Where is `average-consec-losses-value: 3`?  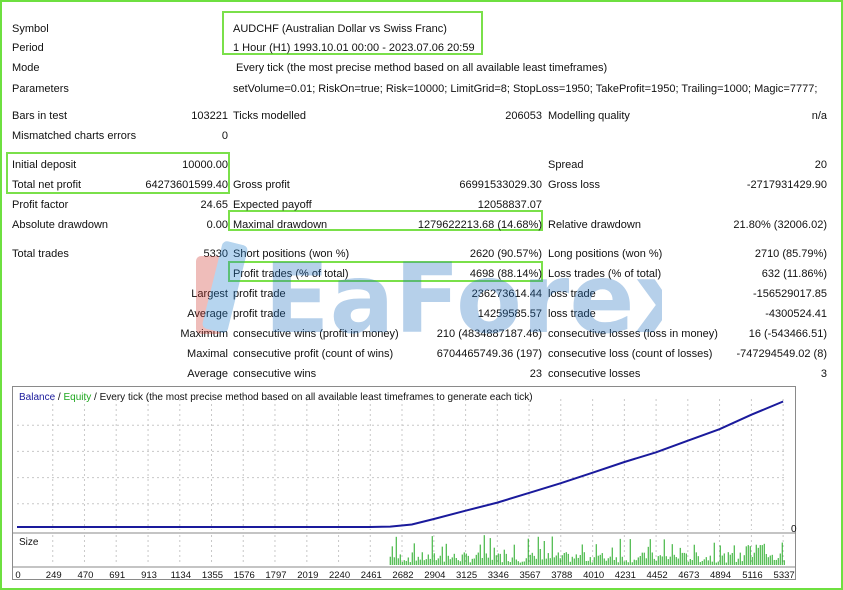 average-consec-losses-value: 3 is located at coordinates (823, 374).